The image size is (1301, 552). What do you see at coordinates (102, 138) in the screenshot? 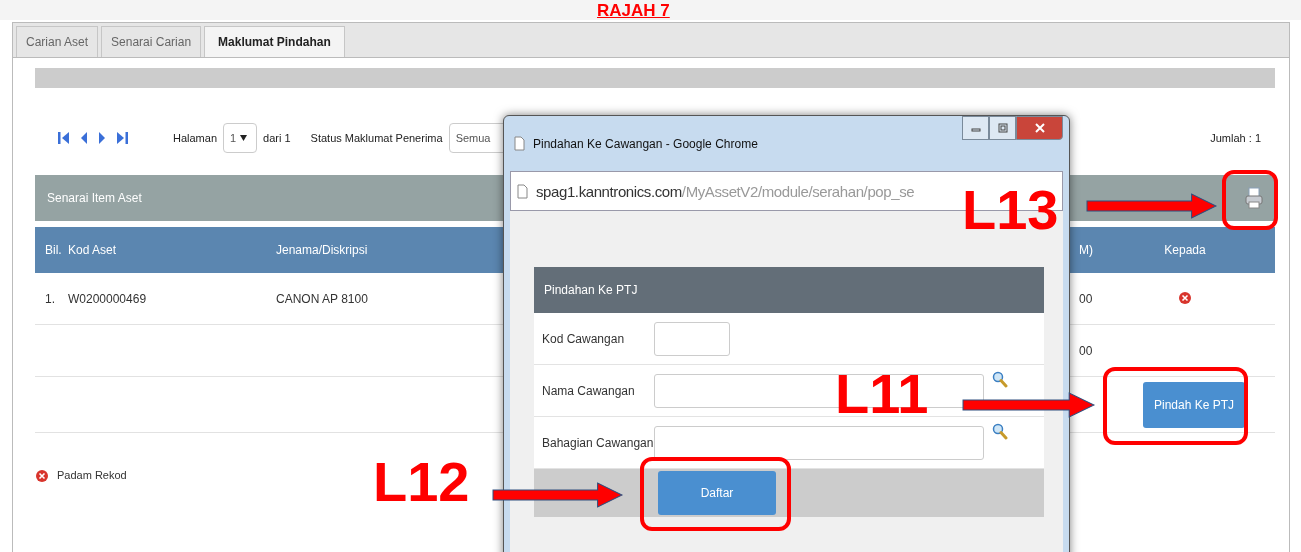
I see `next-page-icon` at bounding box center [102, 138].